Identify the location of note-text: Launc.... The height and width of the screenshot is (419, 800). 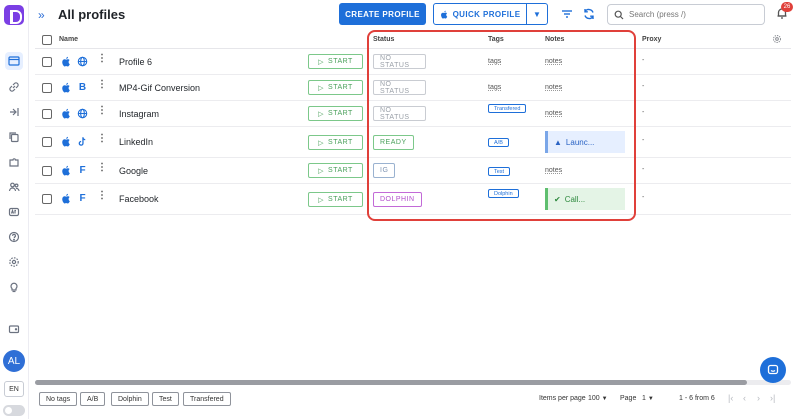
(580, 142).